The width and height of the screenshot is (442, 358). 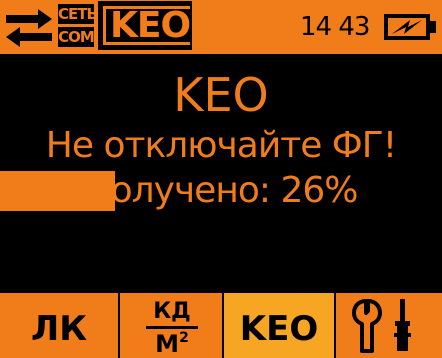 I want to click on transfer-arrows-icon, so click(x=29, y=28).